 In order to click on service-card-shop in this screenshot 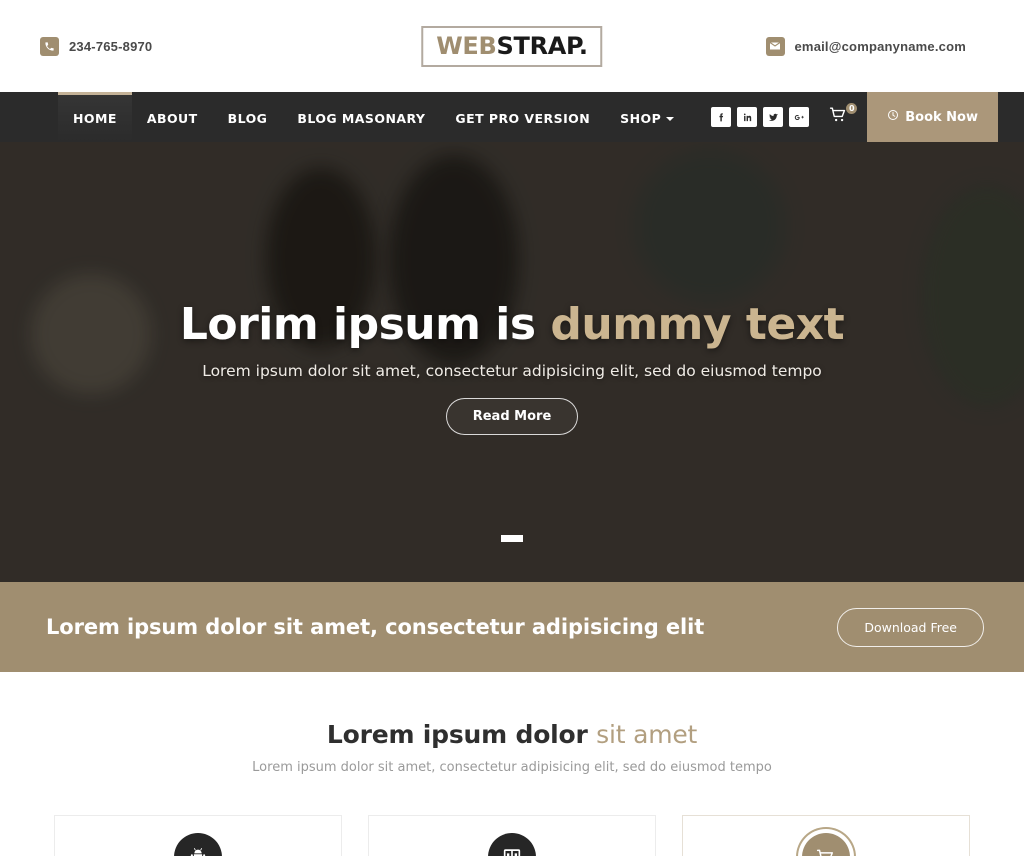, I will do `click(826, 835)`.